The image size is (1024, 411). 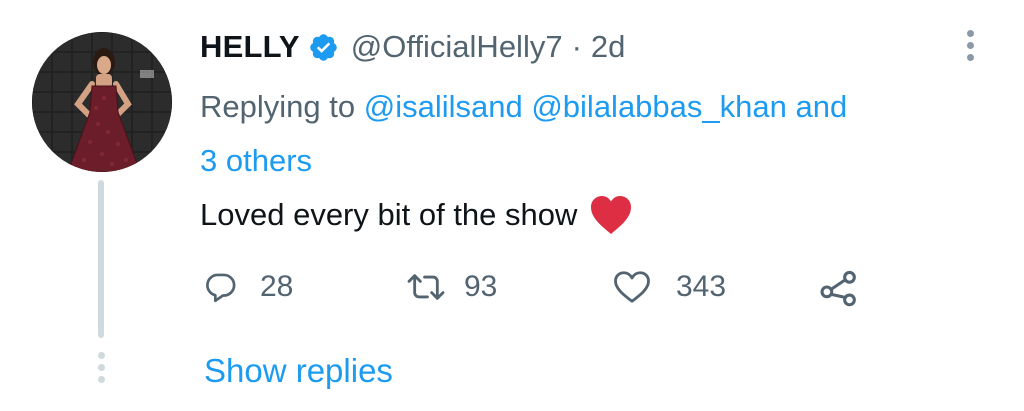 What do you see at coordinates (101, 259) in the screenshot?
I see `thread-line` at bounding box center [101, 259].